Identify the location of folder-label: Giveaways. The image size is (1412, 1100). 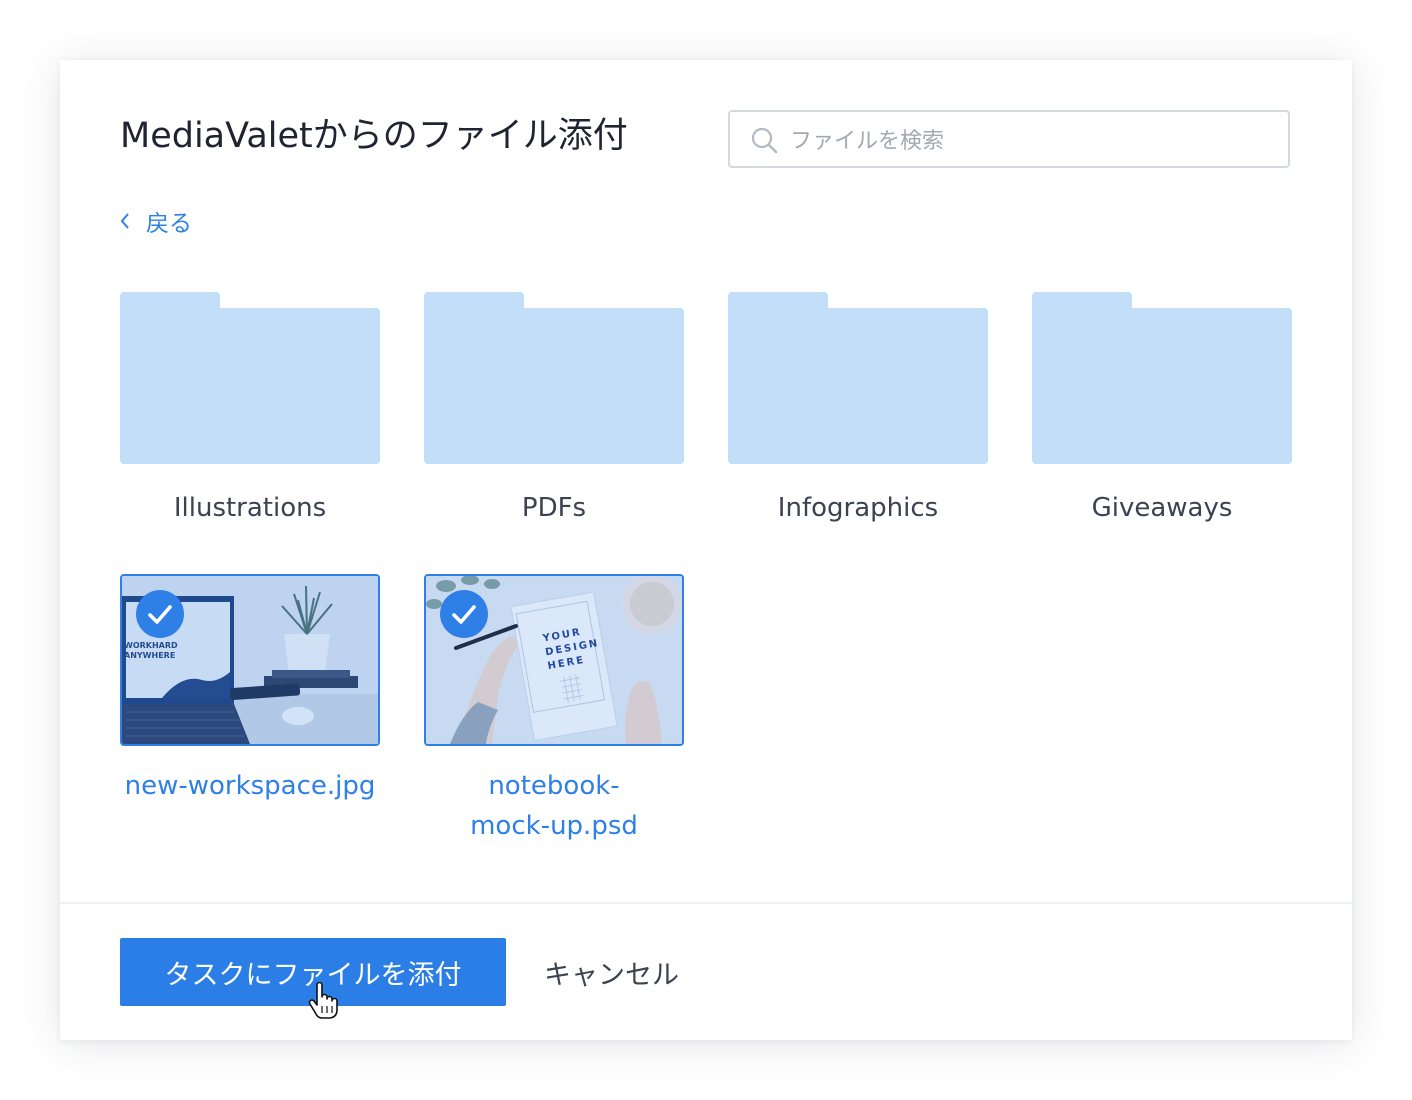
(1162, 508).